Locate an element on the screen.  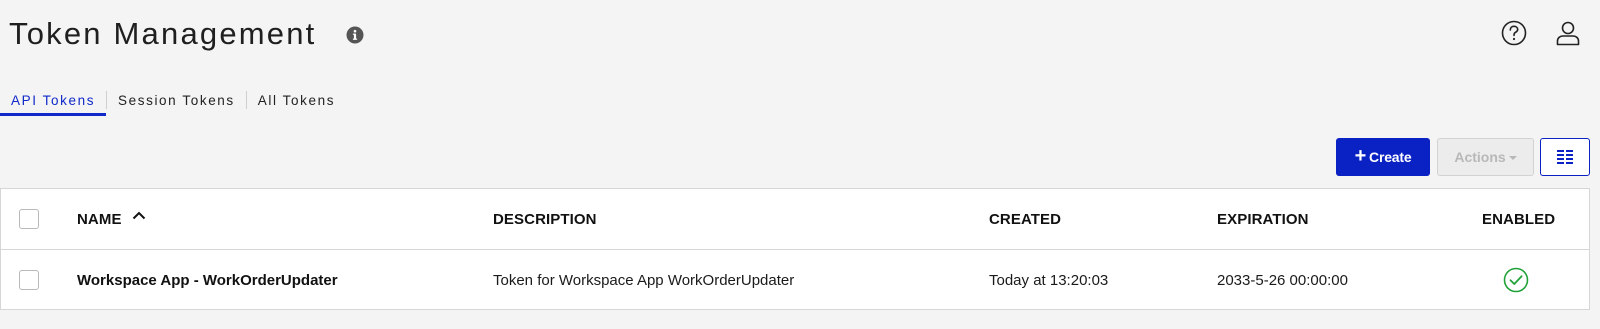
select-all-checkbox is located at coordinates (29, 219).